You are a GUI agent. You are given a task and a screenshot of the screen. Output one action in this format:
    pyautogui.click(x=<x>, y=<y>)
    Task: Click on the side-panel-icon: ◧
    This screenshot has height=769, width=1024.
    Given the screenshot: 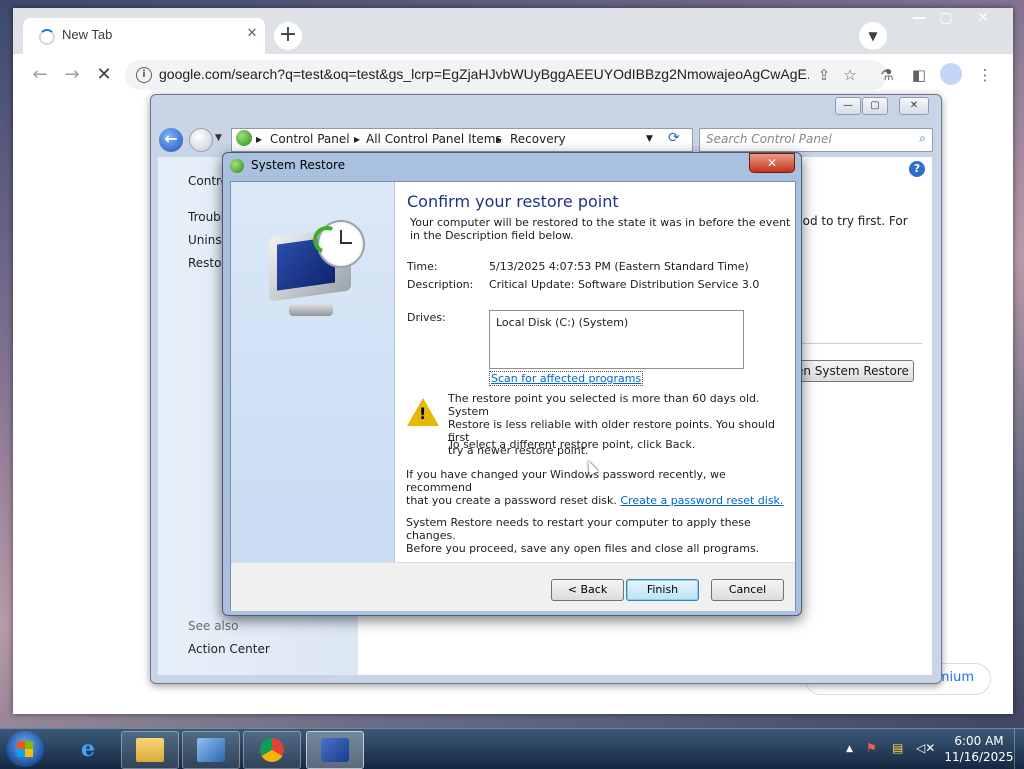 What is the action you would take?
    pyautogui.click(x=919, y=75)
    